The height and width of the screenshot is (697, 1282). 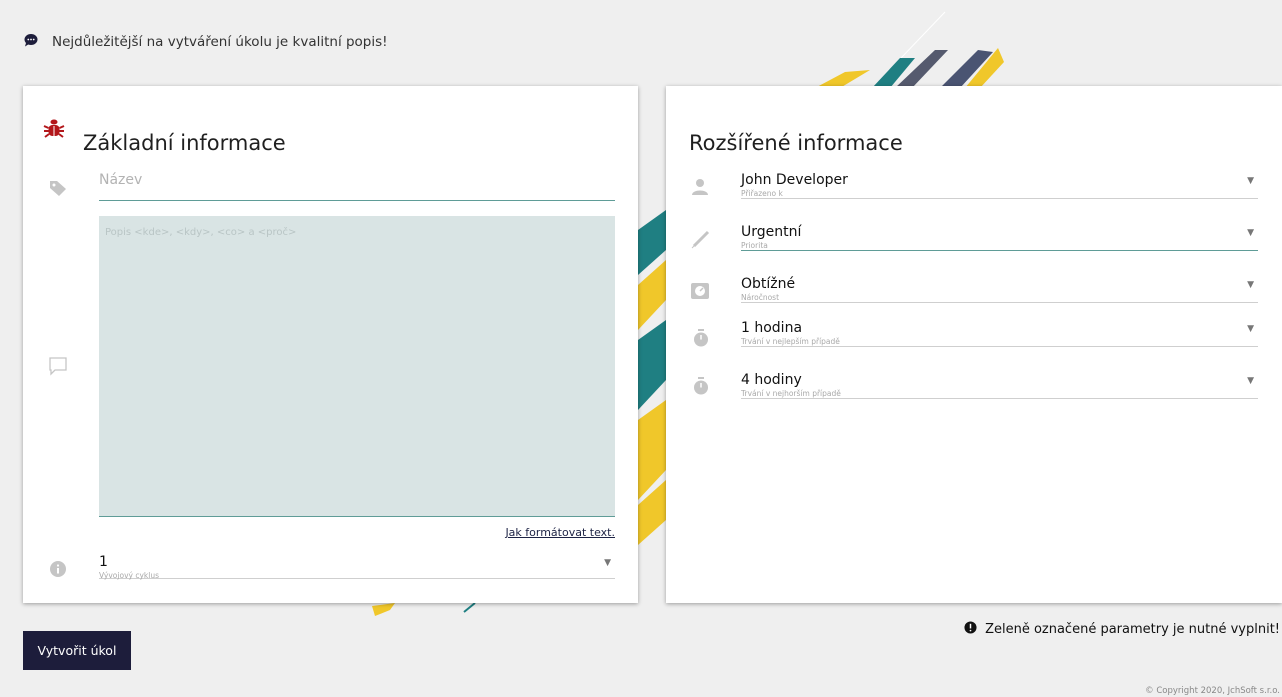 What do you see at coordinates (357, 178) in the screenshot?
I see `task-name-input` at bounding box center [357, 178].